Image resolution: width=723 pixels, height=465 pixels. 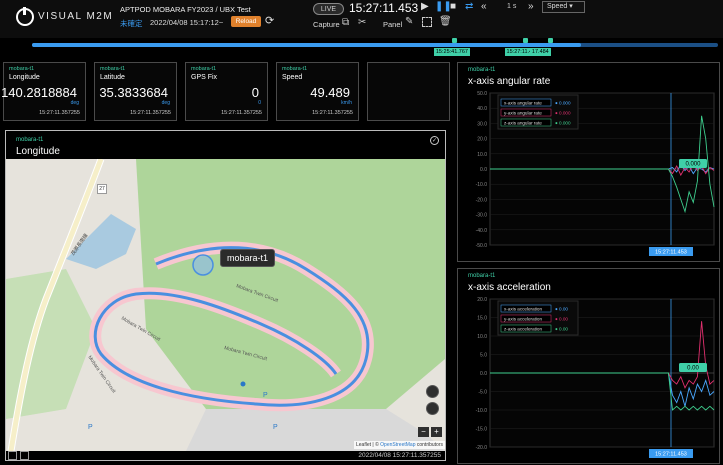 I want to click on map-source: mobara-t1, so click(x=30, y=140).